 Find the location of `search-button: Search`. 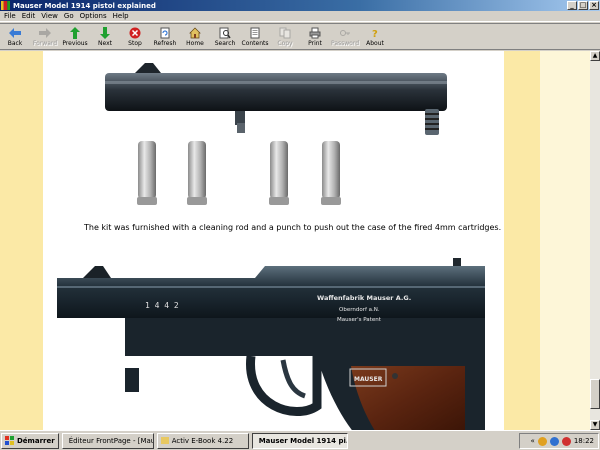

search-button: Search is located at coordinates (225, 37).